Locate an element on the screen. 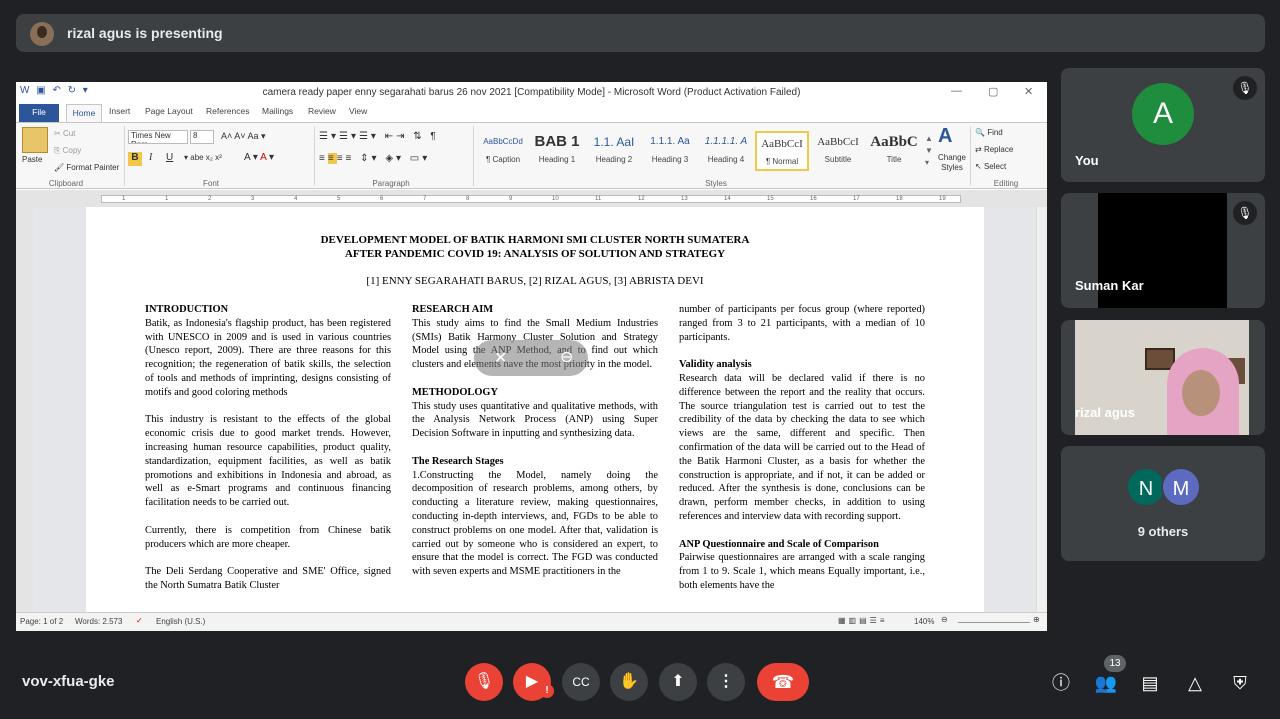  raise-hand-button: ✋ is located at coordinates (629, 682).